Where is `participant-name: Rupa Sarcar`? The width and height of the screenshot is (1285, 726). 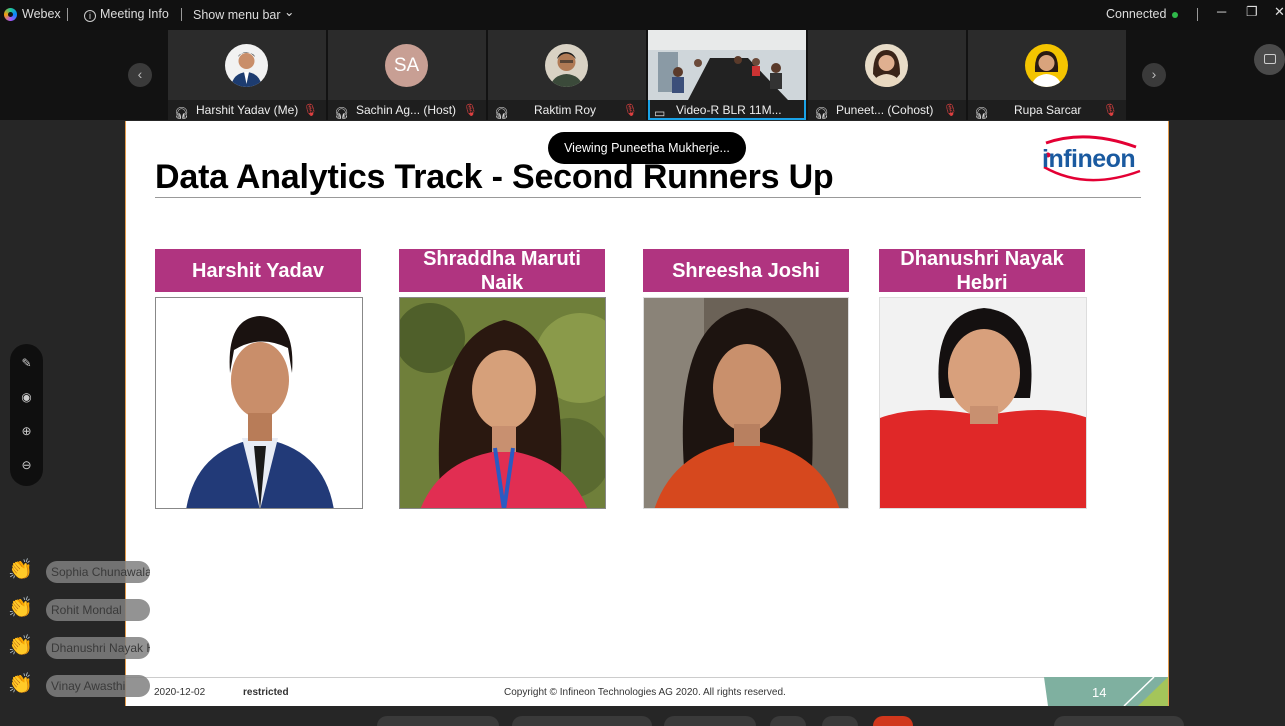
participant-name: Rupa Sarcar is located at coordinates (1048, 110).